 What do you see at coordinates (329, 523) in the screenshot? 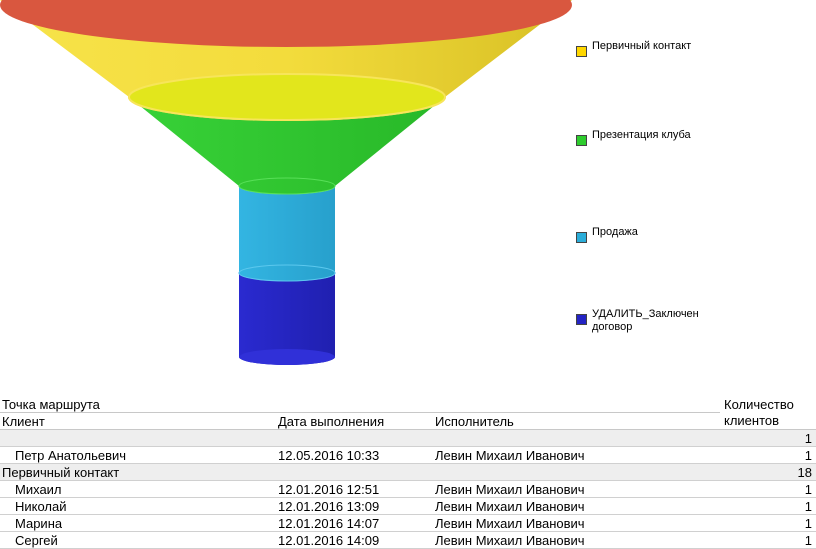
I see `date-cell: 12.01.2016 14:07` at bounding box center [329, 523].